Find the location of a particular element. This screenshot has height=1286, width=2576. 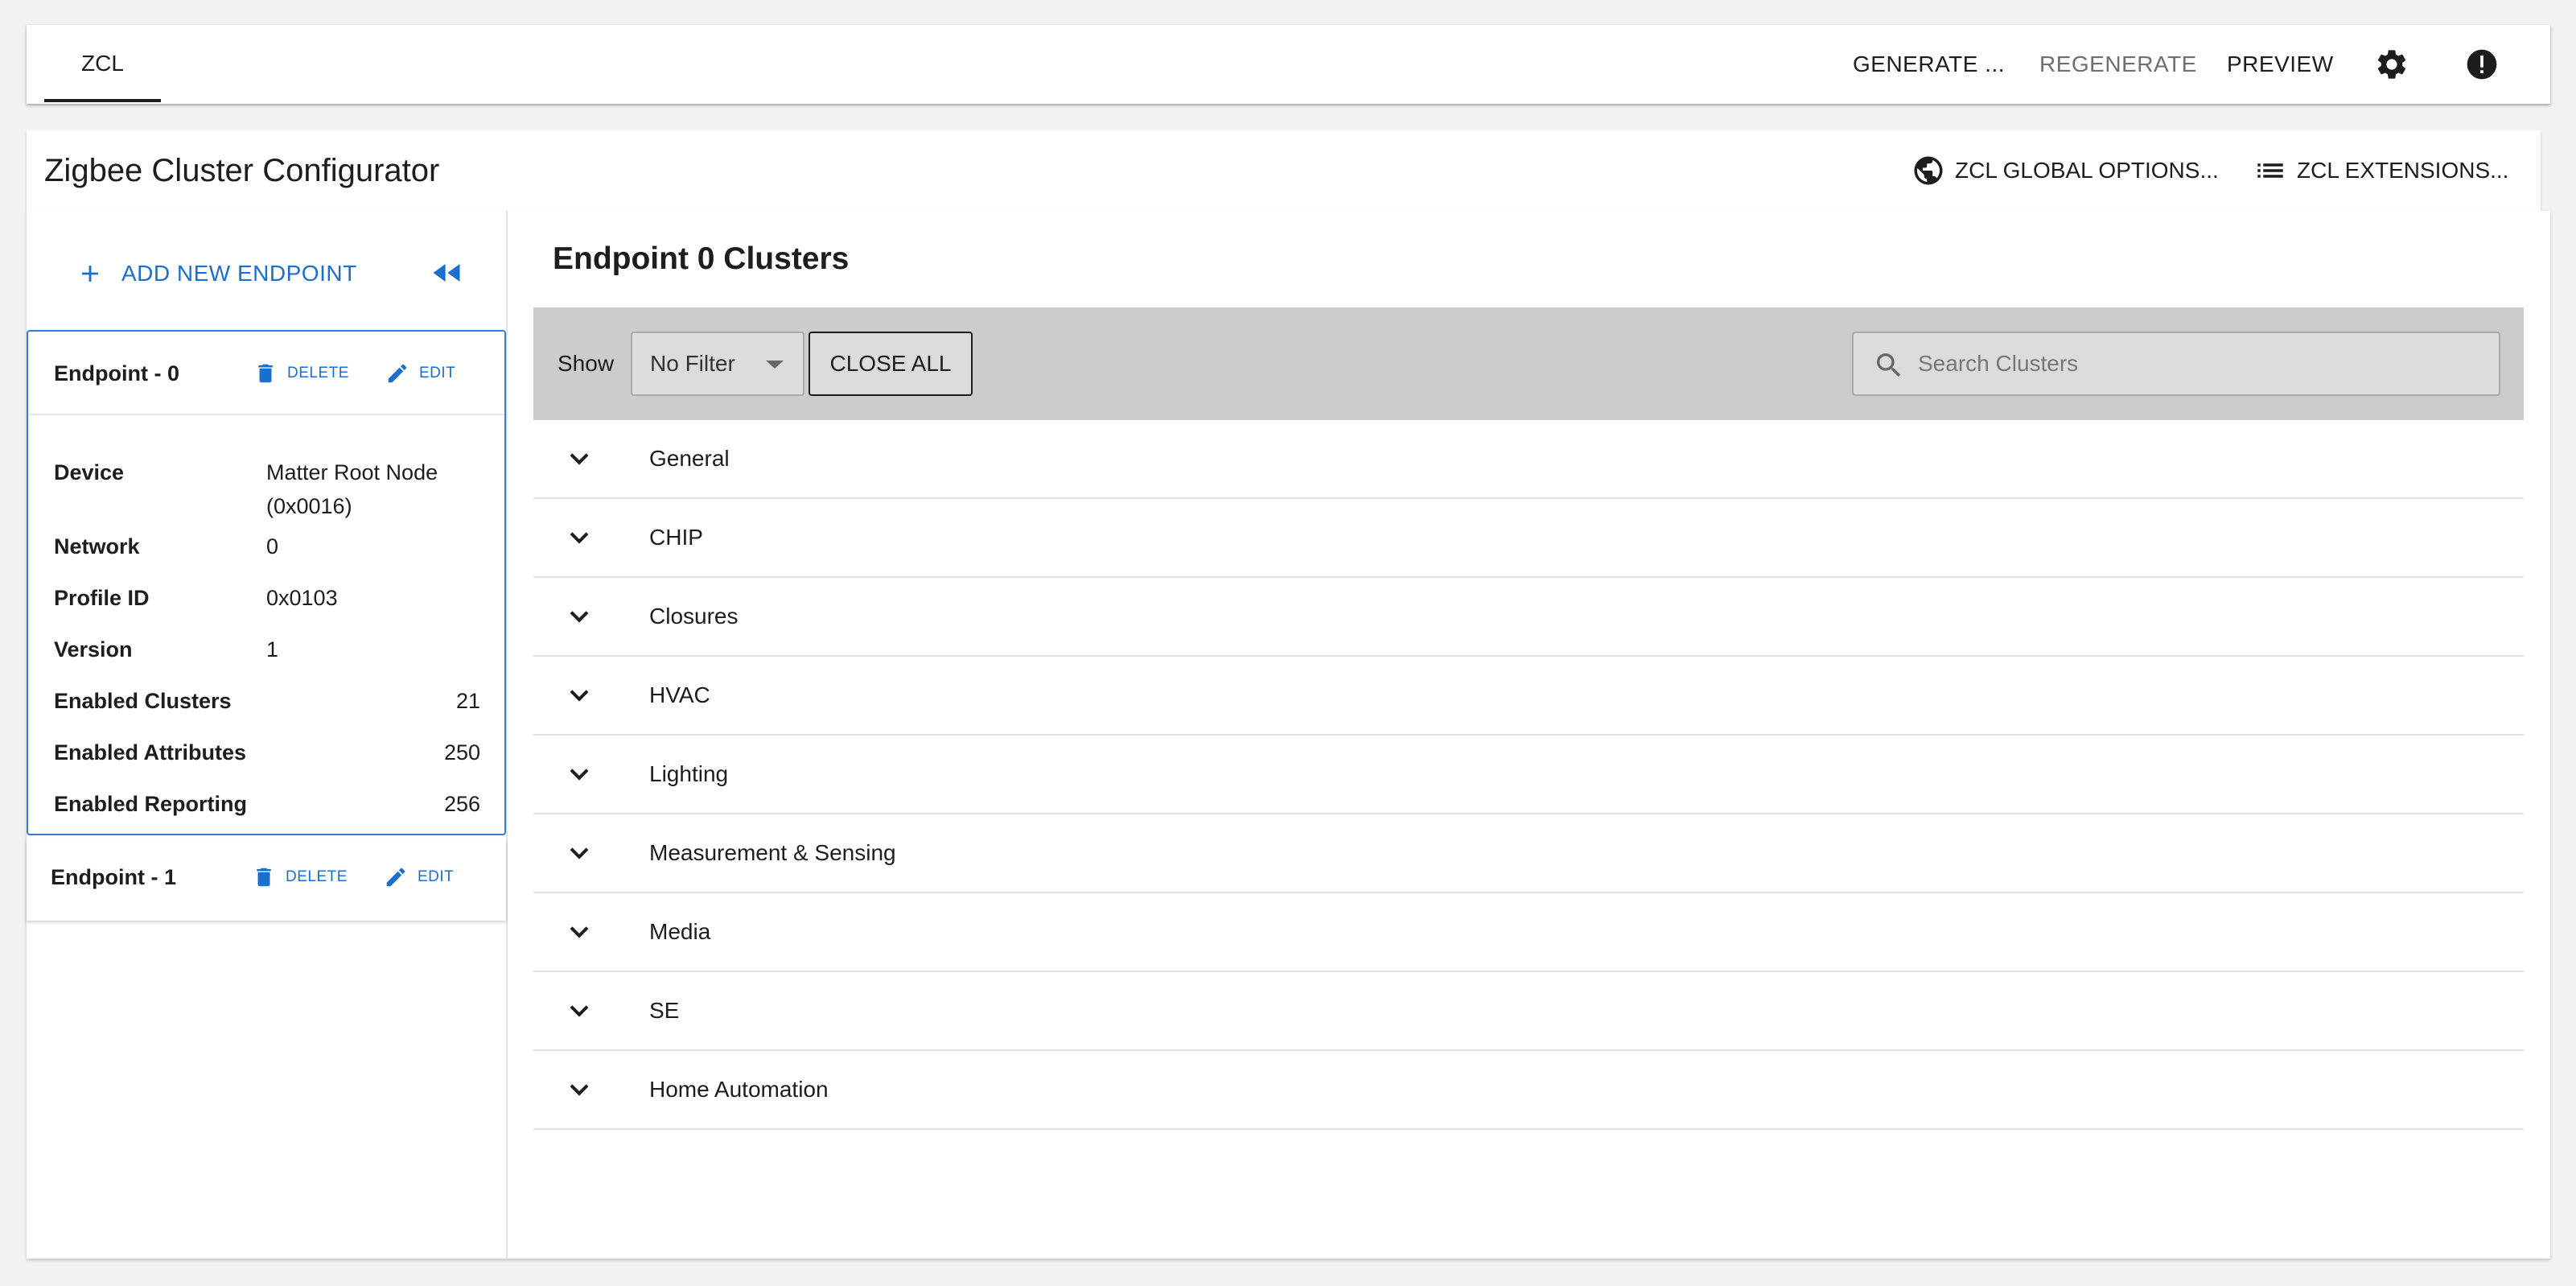

category-row-general: General is located at coordinates (1528, 459).